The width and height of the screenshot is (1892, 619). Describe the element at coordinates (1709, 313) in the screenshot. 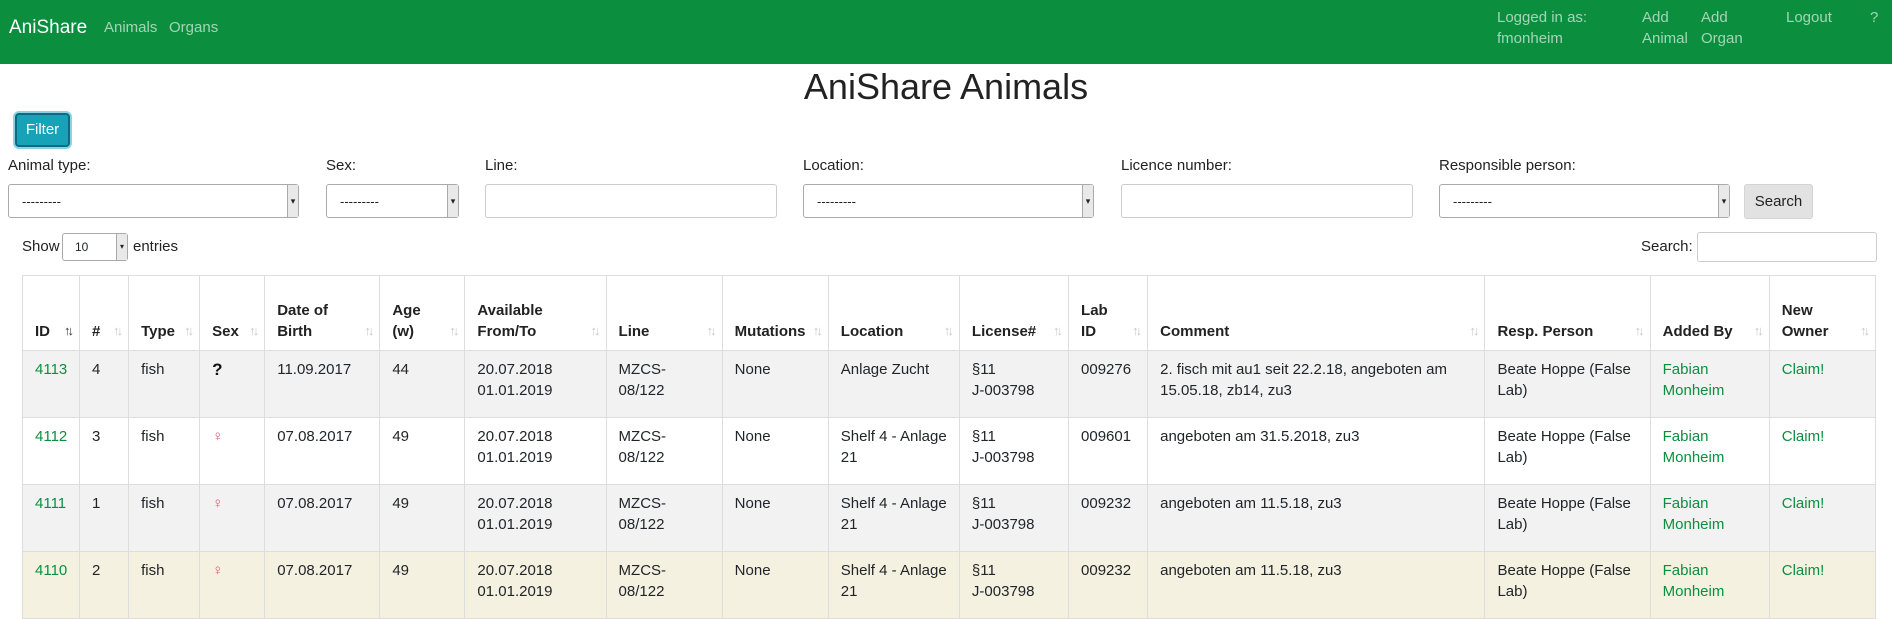

I see `col-header-added-by: Added By ↑↓` at that location.